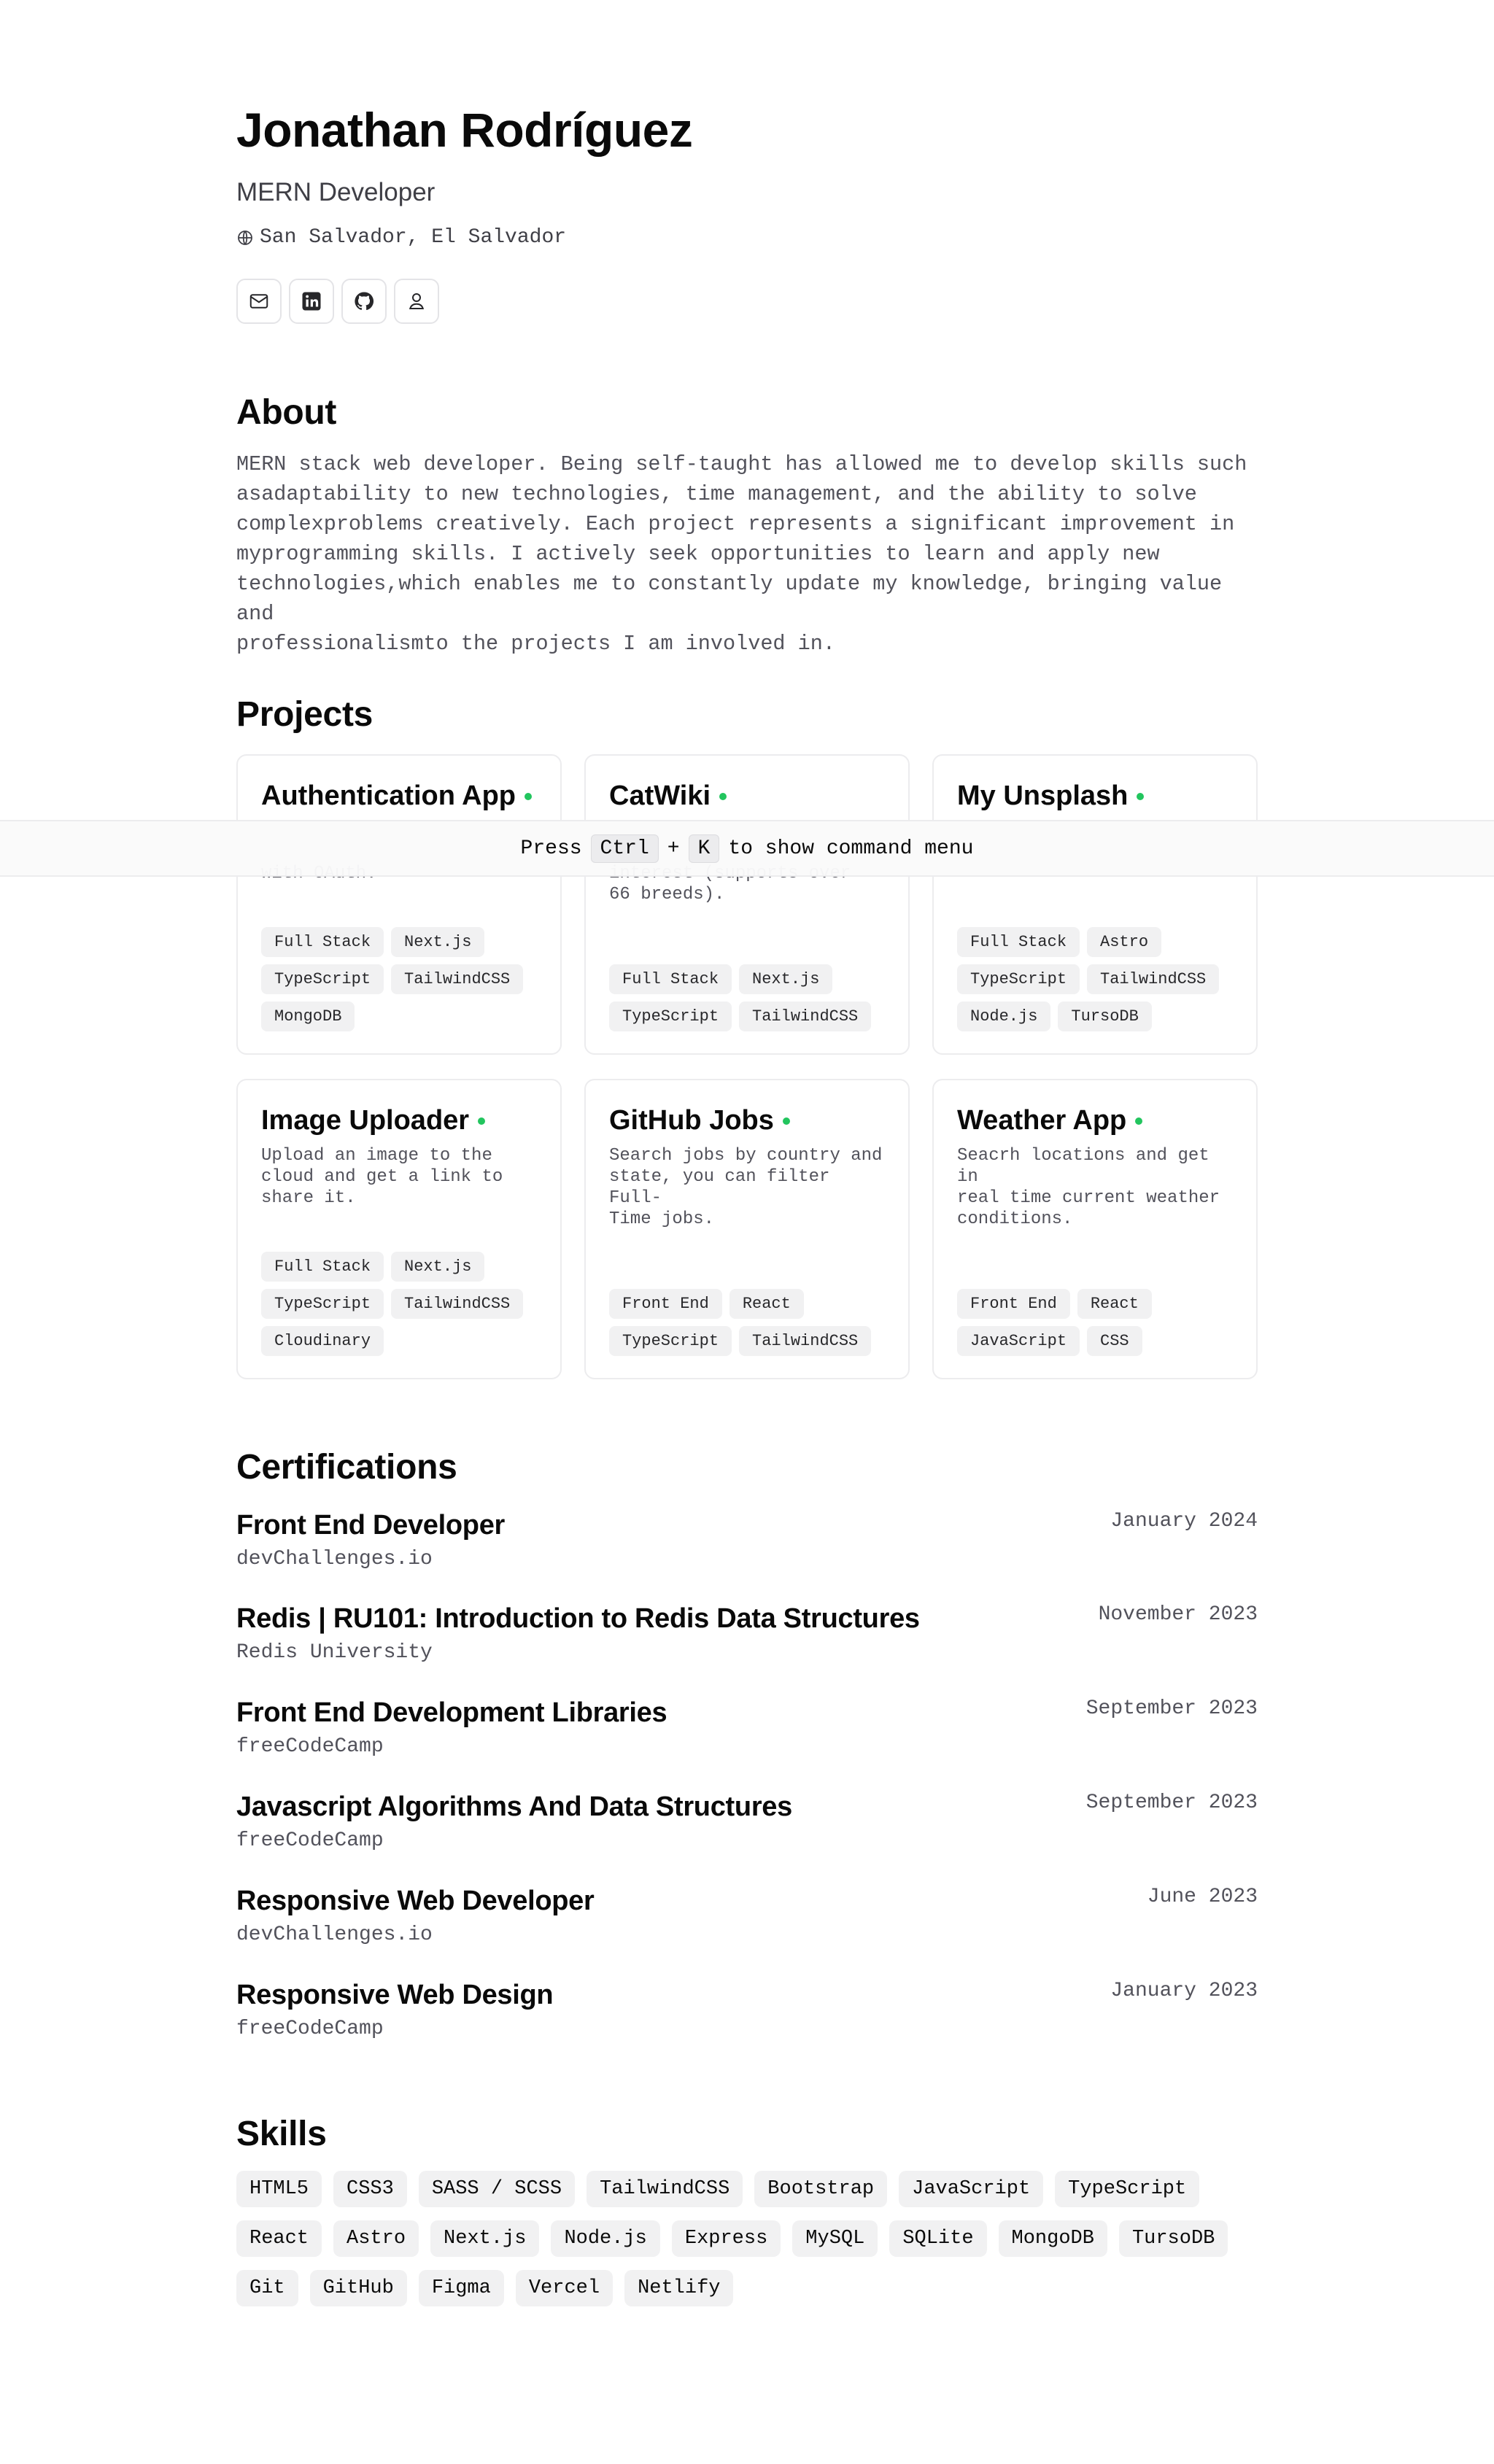 This screenshot has height=2464, width=1494. Describe the element at coordinates (395, 1995) in the screenshot. I see `certification-title: Responsive Web Design` at that location.